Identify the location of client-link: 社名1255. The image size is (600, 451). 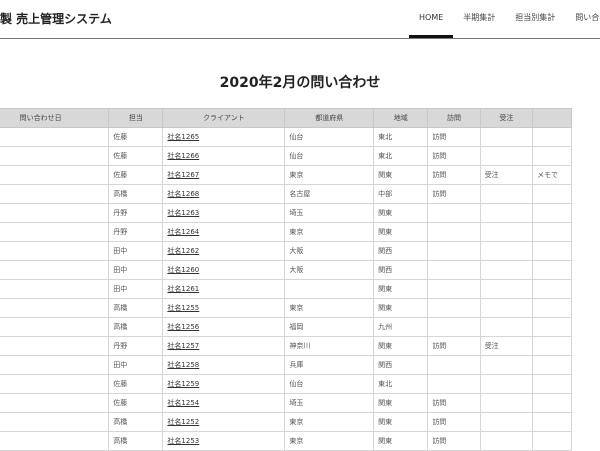
(183, 308).